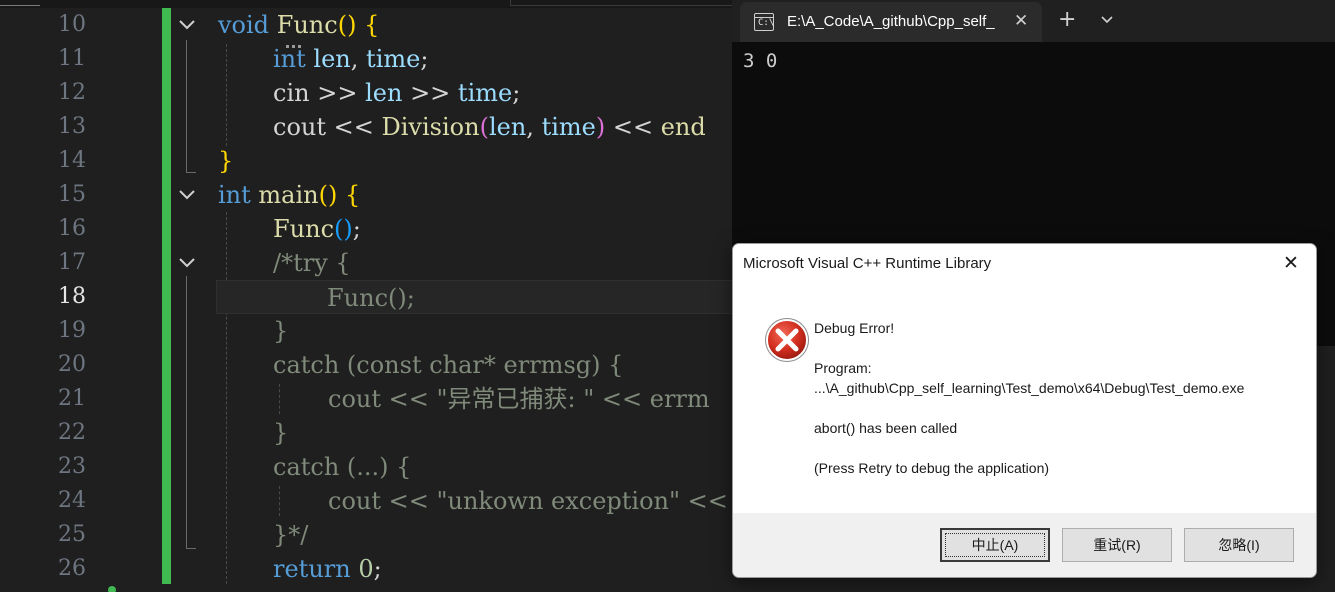 The height and width of the screenshot is (592, 1335). What do you see at coordinates (1067, 20) in the screenshot?
I see `new-tab-button: +` at bounding box center [1067, 20].